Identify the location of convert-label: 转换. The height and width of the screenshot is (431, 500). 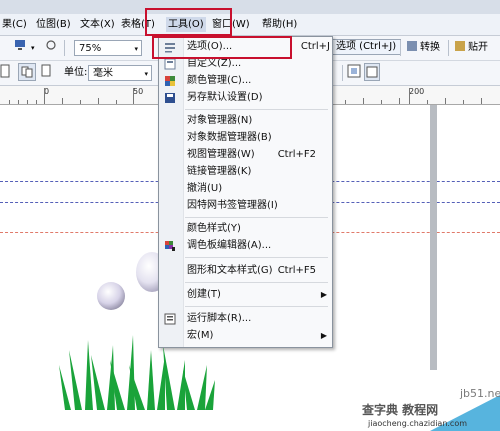
(430, 47).